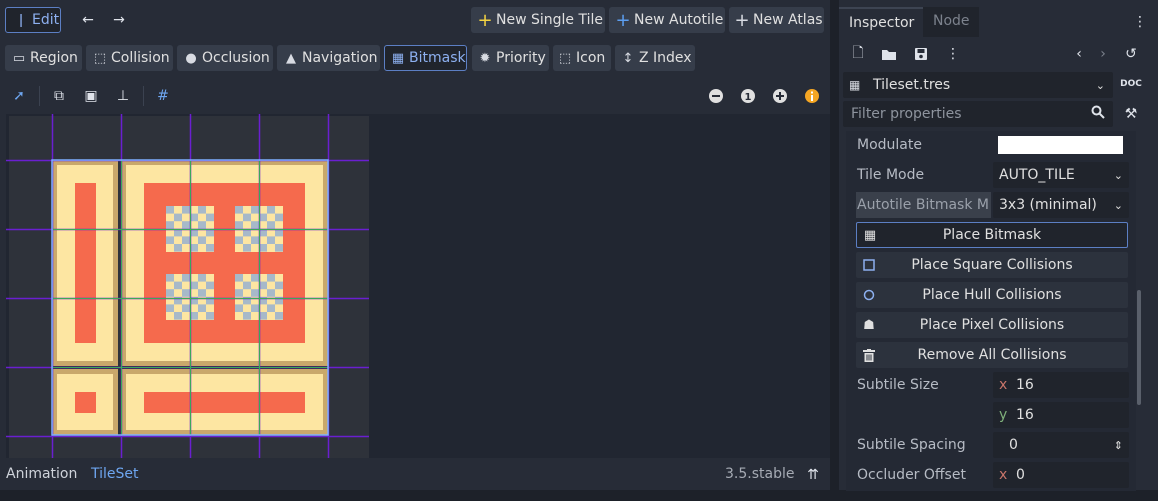  I want to click on new-autotile-button: + New Autotile, so click(667, 20).